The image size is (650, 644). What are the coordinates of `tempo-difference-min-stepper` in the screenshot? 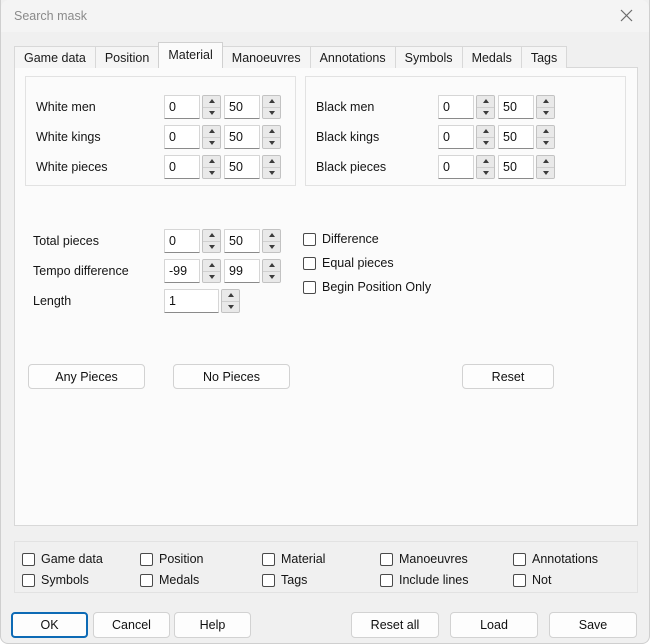 It's located at (192, 271).